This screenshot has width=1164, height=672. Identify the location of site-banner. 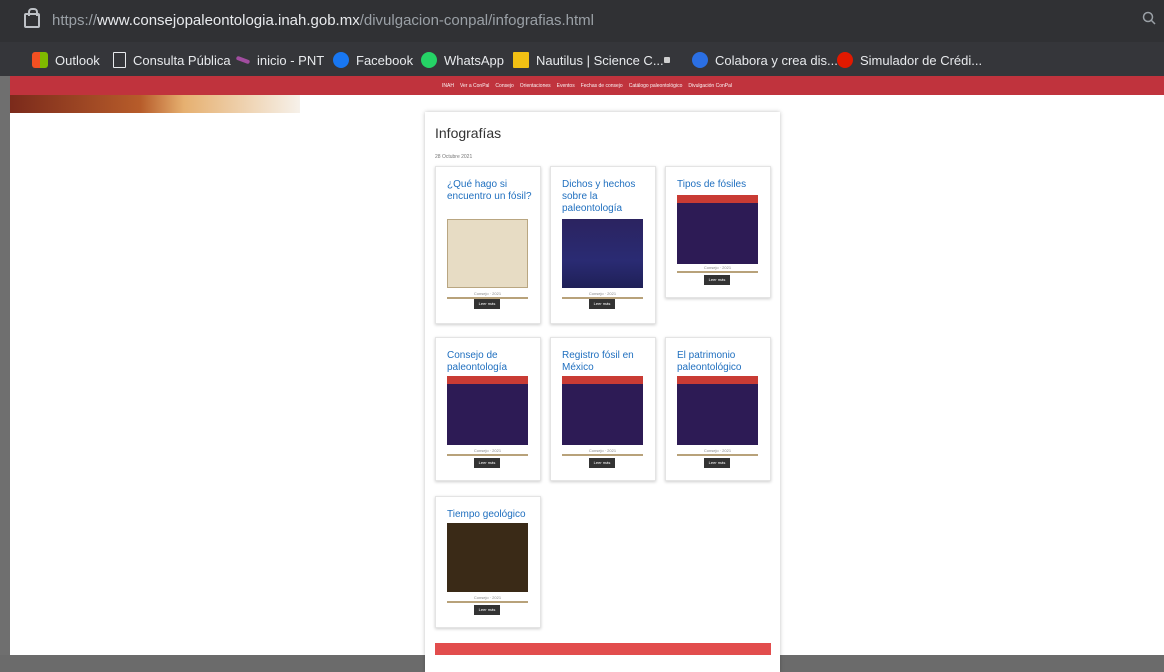
(155, 104).